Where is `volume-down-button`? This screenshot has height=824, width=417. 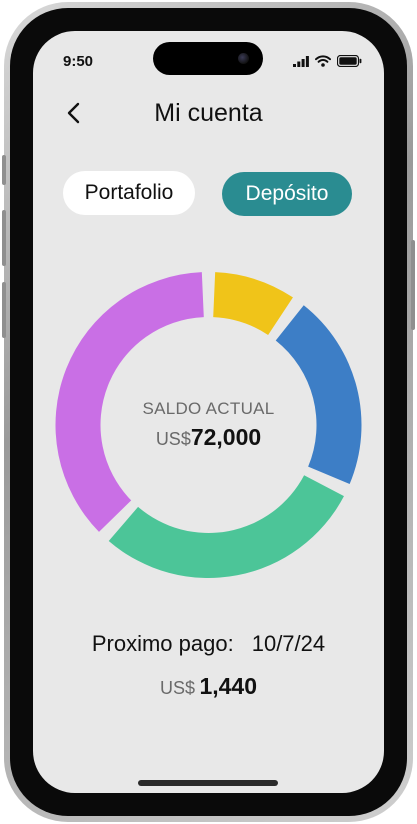
volume-down-button is located at coordinates (4, 310).